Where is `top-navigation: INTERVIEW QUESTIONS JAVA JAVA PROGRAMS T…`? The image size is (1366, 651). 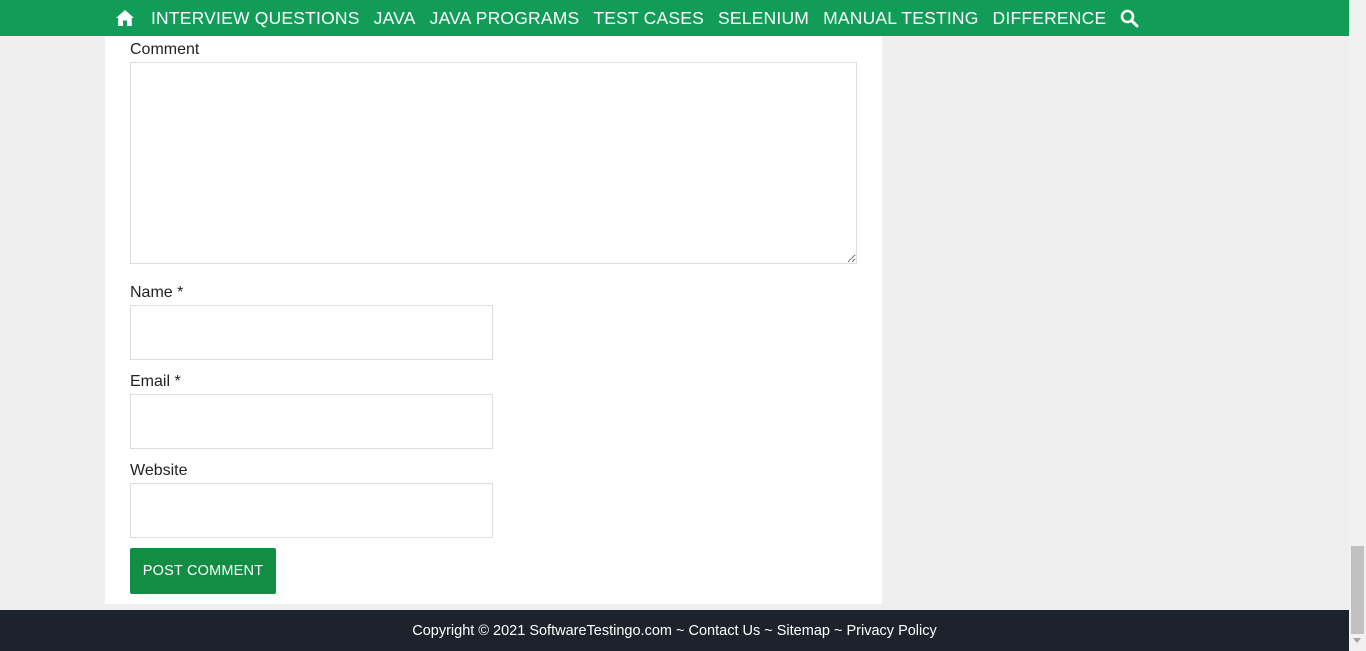
top-navigation: INTERVIEW QUESTIONS JAVA JAVA PROGRAMS T… is located at coordinates (674, 18).